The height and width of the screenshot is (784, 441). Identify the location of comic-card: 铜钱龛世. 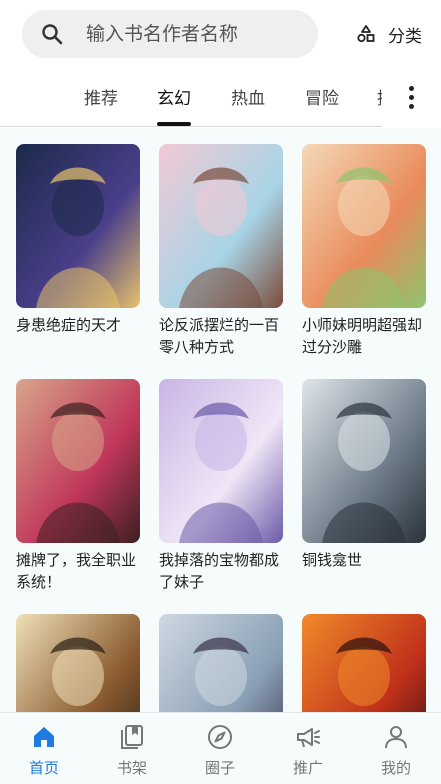
(364, 475).